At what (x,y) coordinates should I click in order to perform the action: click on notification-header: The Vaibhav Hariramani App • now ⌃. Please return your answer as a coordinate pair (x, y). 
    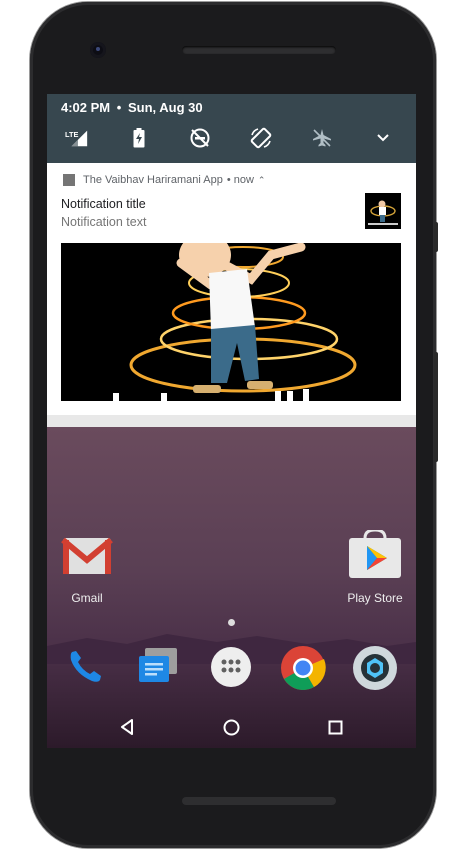
    Looking at the image, I should click on (164, 180).